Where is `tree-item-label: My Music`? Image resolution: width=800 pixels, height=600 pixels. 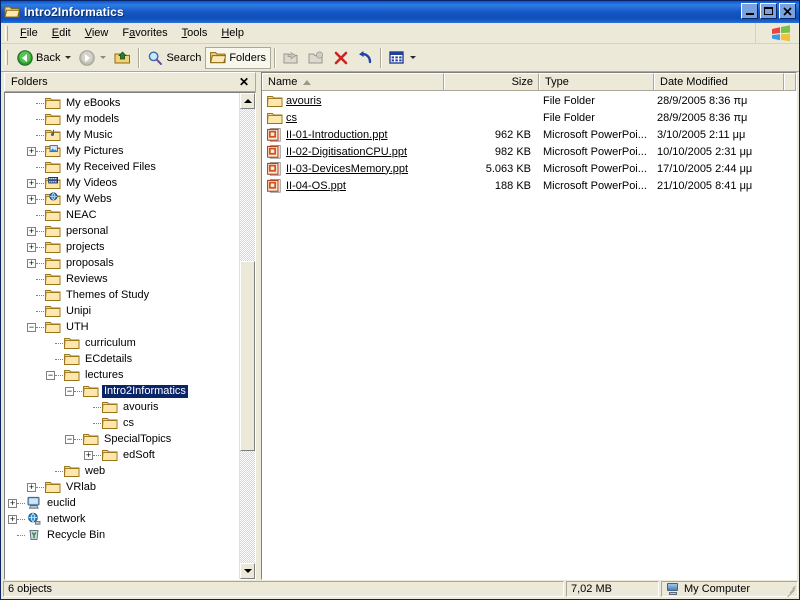 tree-item-label: My Music is located at coordinates (89, 134).